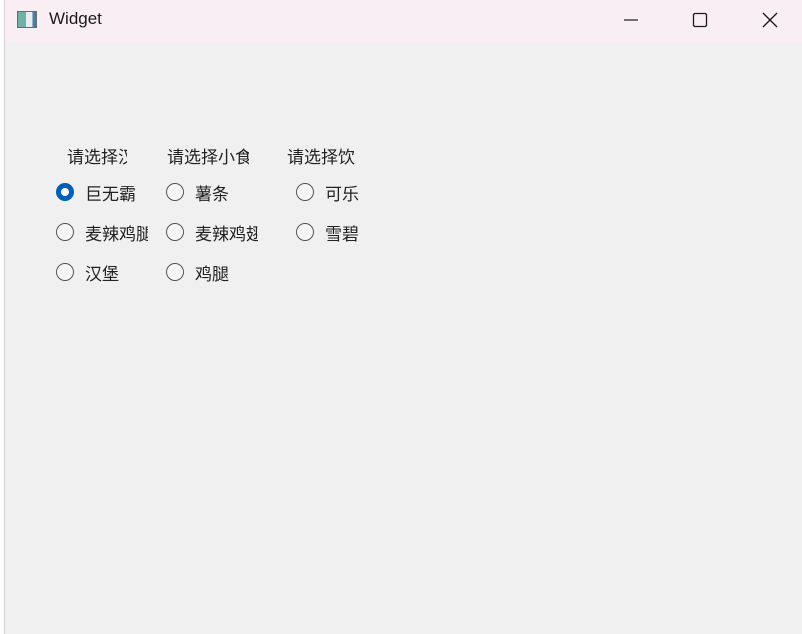 This screenshot has height=634, width=802. What do you see at coordinates (403, 21) in the screenshot?
I see `title-bar: Widget` at bounding box center [403, 21].